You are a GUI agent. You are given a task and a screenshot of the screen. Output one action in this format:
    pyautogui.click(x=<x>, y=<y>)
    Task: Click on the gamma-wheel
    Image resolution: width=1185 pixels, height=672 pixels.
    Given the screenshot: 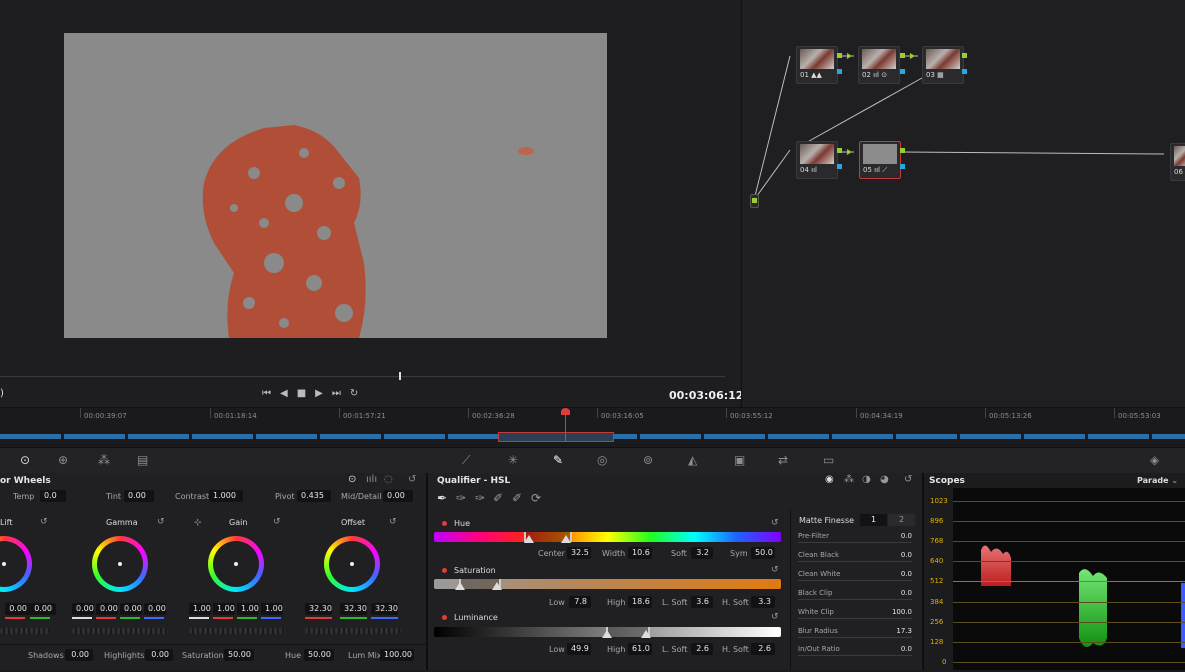 What is the action you would take?
    pyautogui.click(x=120, y=564)
    